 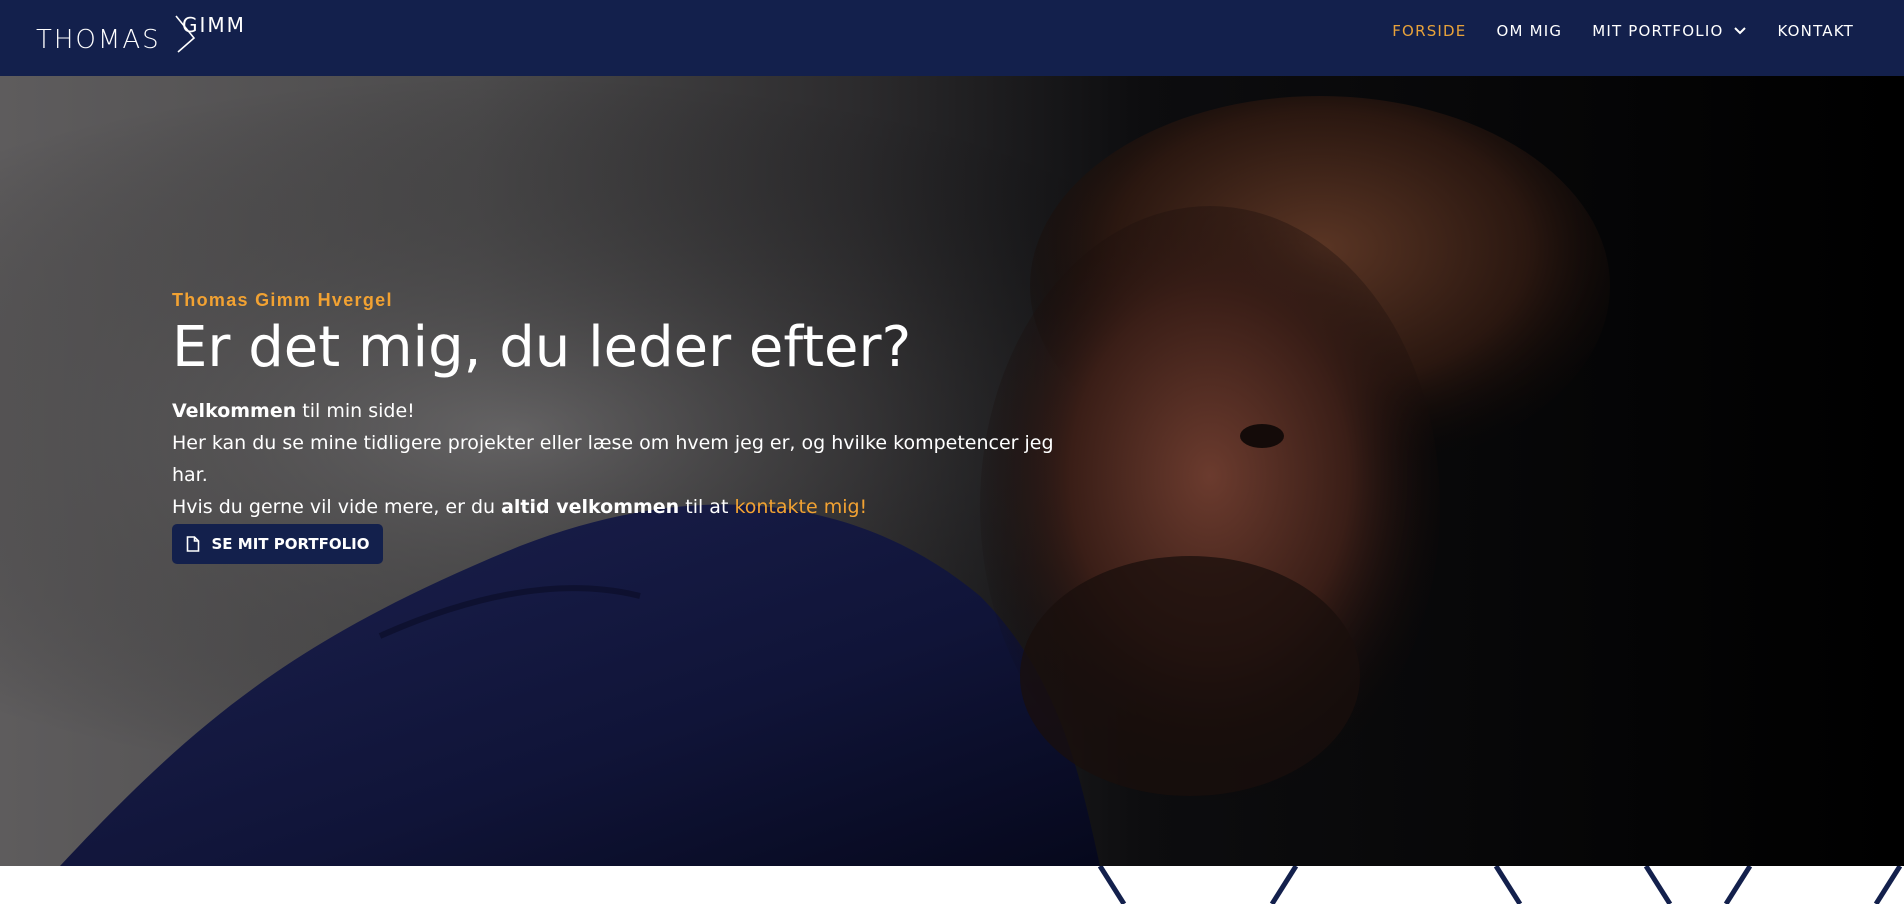 I want to click on see-portfolio-button: SE MIT PORTFOLIO, so click(x=277, y=544).